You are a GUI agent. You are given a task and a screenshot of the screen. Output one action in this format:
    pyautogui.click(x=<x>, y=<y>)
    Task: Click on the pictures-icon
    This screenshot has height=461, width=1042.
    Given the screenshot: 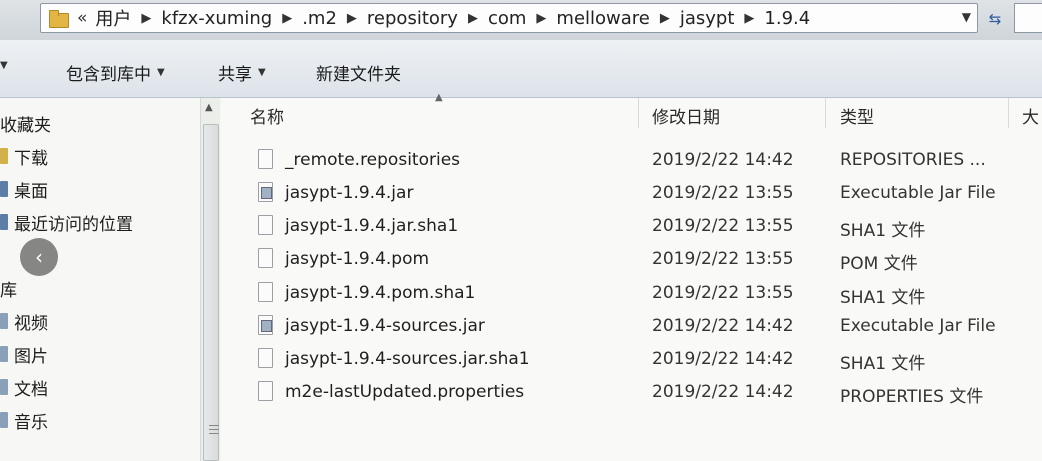 What is the action you would take?
    pyautogui.click(x=4, y=354)
    